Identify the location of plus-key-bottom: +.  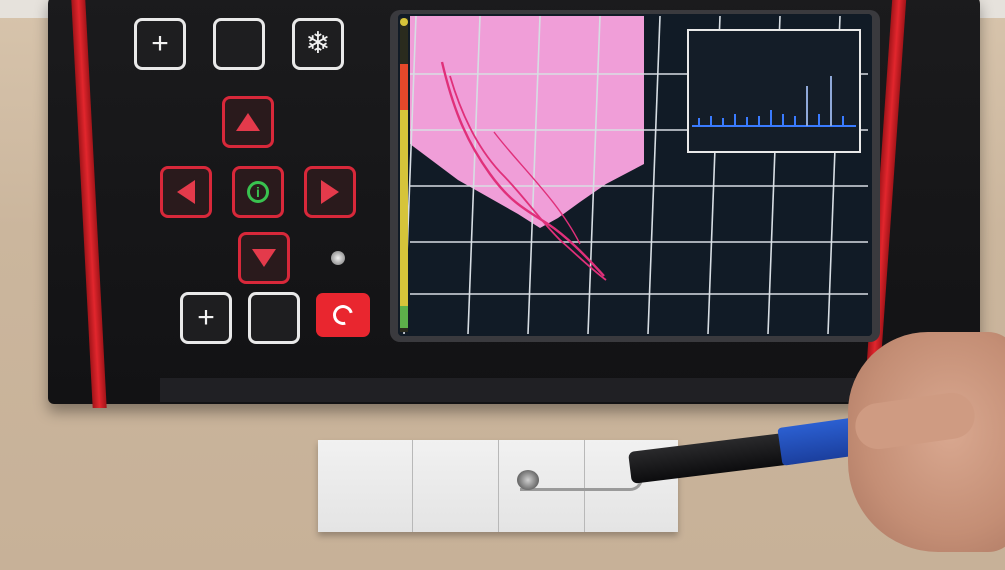
(206, 318).